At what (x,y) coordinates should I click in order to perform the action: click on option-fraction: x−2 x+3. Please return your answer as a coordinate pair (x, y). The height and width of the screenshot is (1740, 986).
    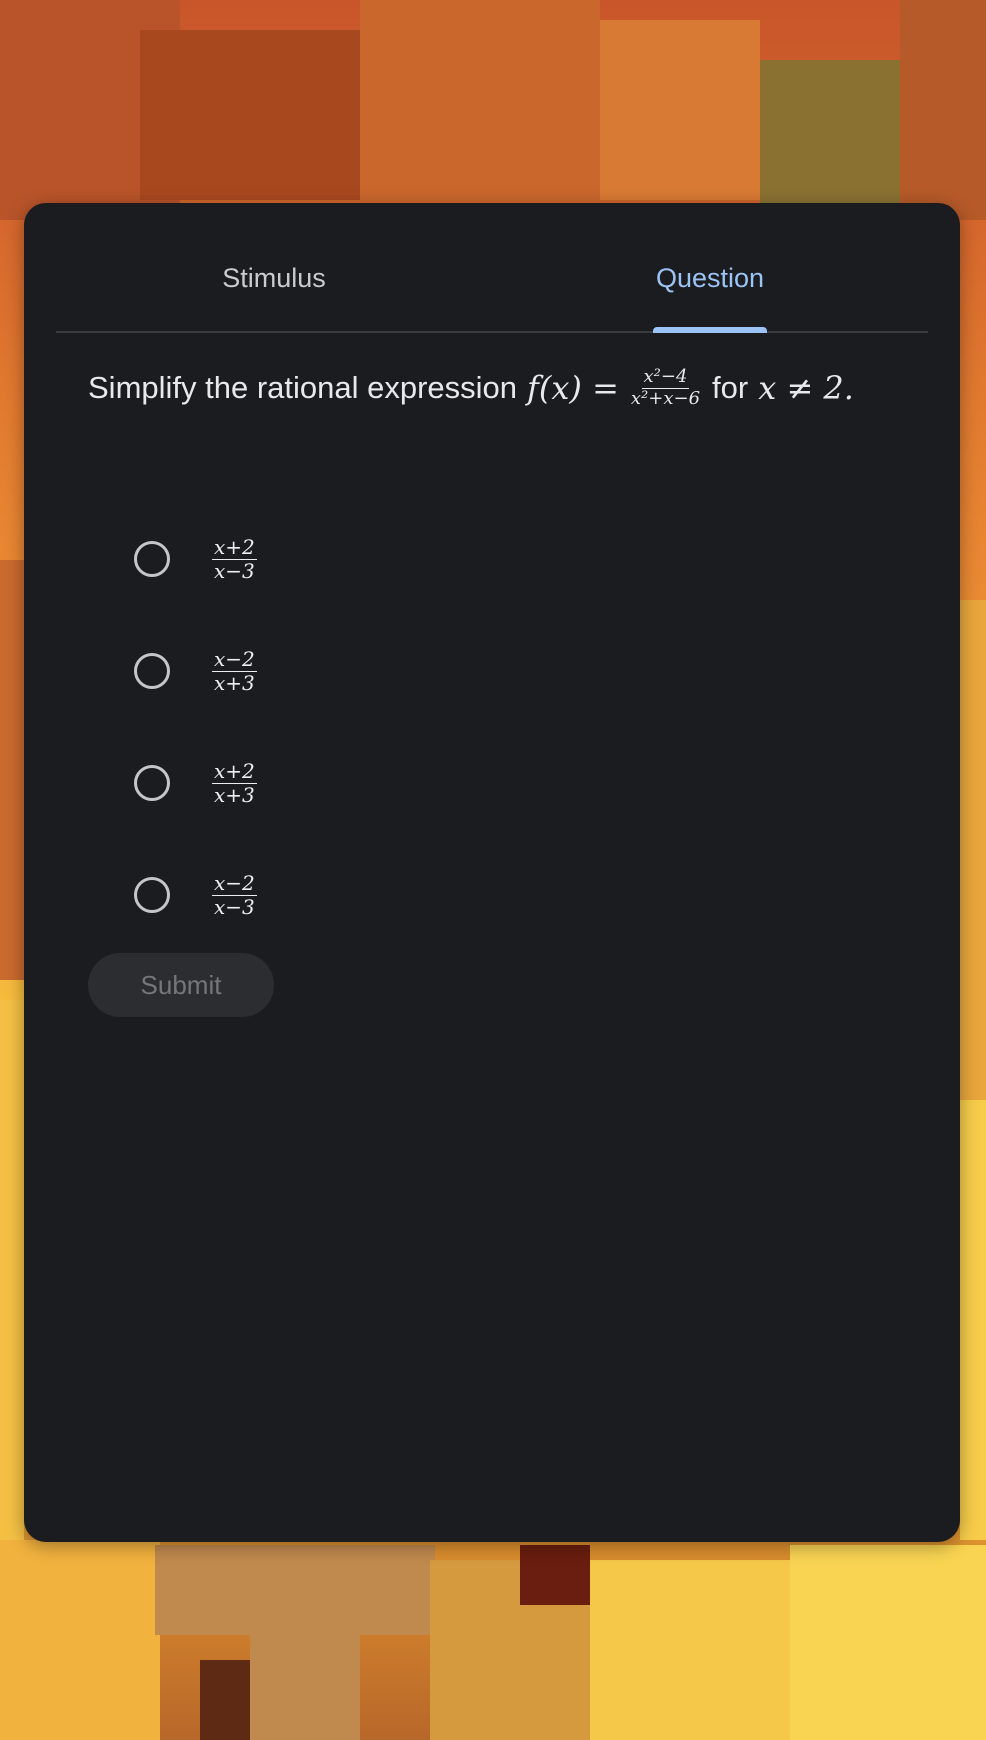
    Looking at the image, I should click on (234, 670).